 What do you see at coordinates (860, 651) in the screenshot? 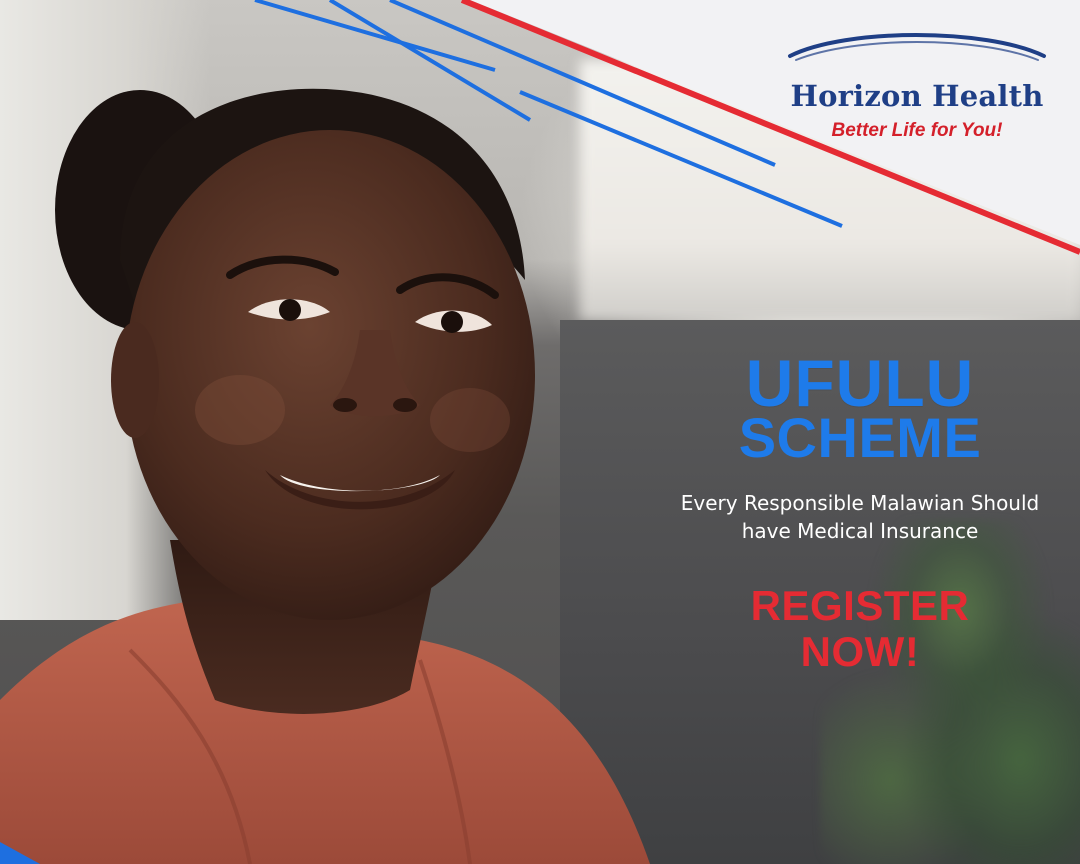
I see `cta-now: NOW!` at bounding box center [860, 651].